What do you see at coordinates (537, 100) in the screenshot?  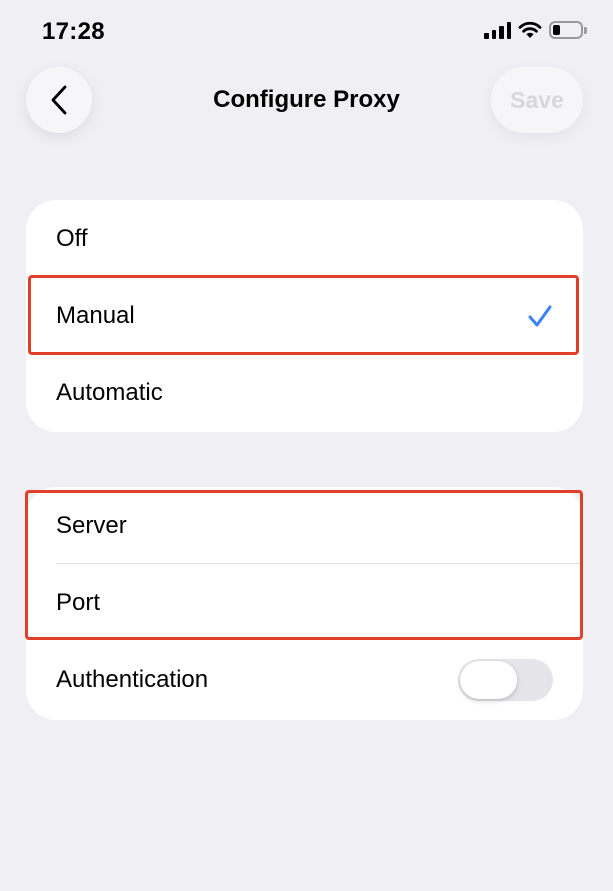 I see `save-button: Save` at bounding box center [537, 100].